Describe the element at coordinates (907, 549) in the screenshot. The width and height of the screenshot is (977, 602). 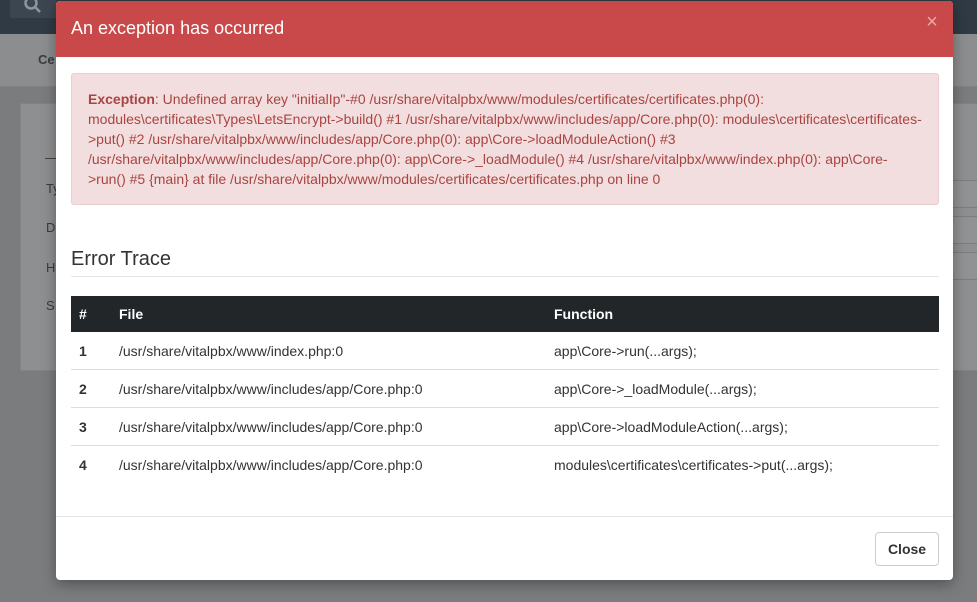
I see `close-button: Close` at that location.